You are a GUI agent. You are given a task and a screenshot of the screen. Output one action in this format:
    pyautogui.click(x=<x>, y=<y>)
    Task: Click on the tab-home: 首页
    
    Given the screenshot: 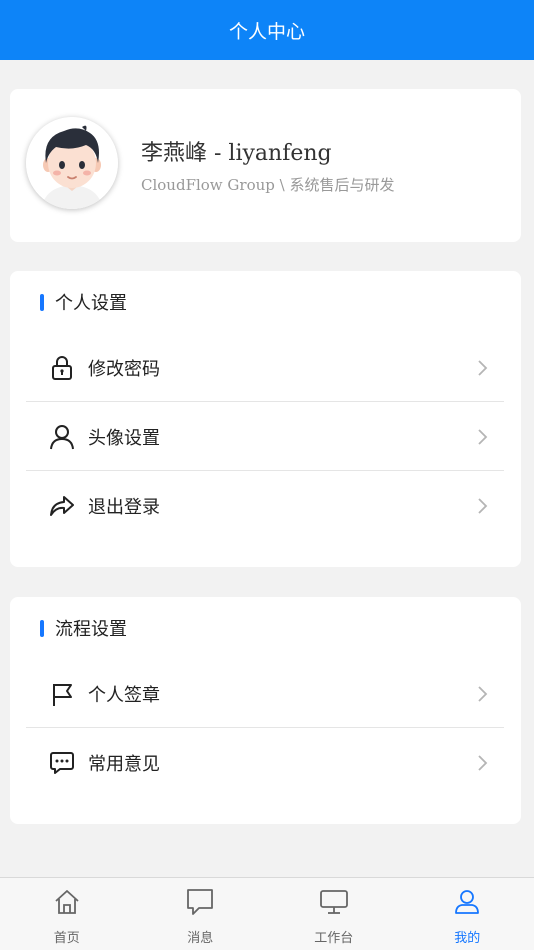 What is the action you would take?
    pyautogui.click(x=67, y=914)
    